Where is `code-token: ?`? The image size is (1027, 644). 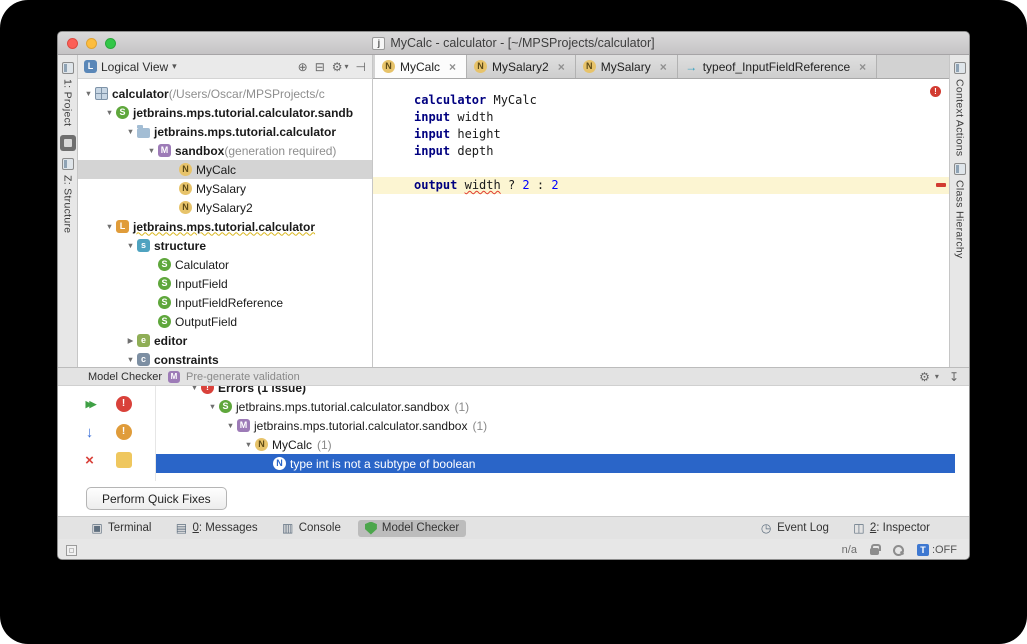
code-token: ? is located at coordinates (511, 185).